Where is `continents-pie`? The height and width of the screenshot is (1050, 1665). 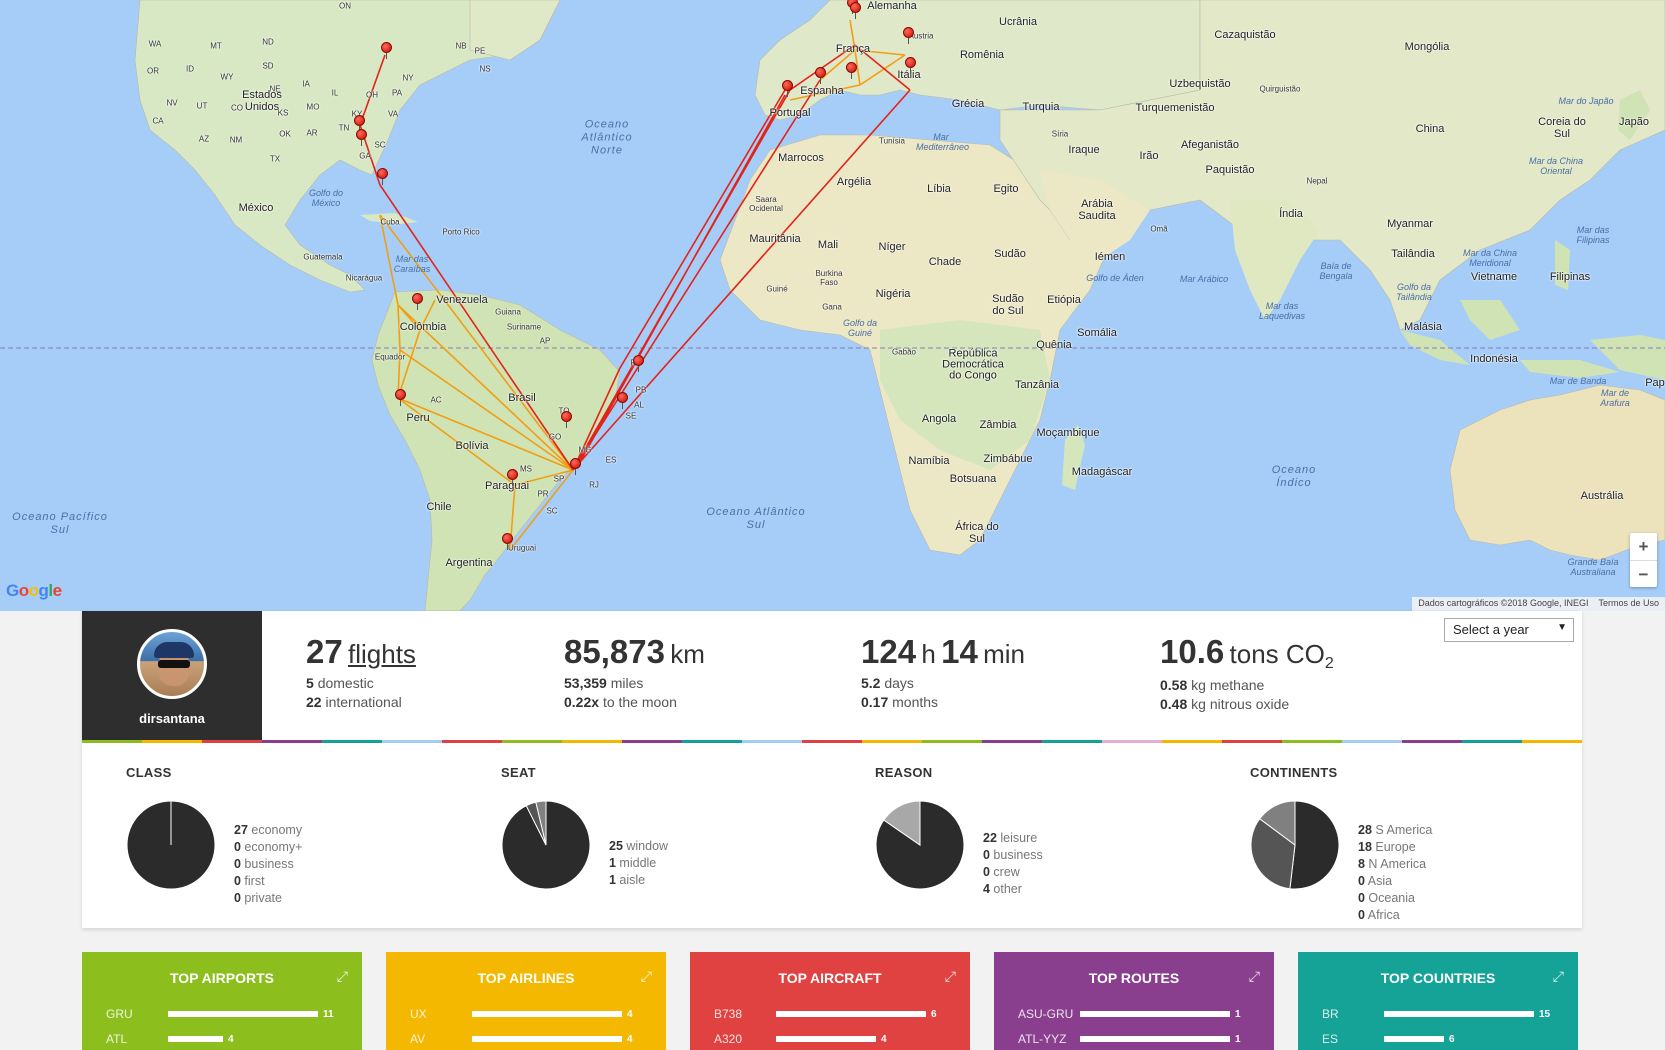
continents-pie is located at coordinates (1295, 845).